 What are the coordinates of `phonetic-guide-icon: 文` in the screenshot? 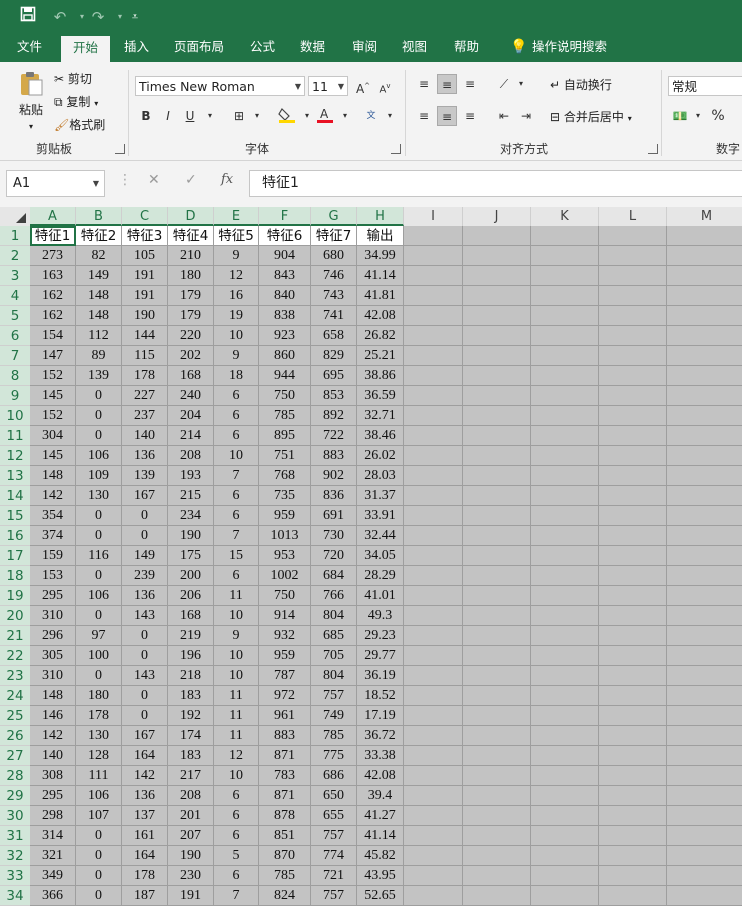 It's located at (371, 116).